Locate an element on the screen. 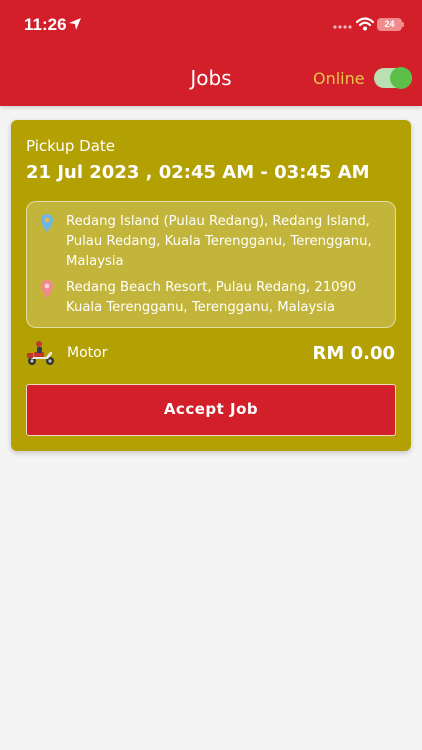 The width and height of the screenshot is (422, 750). battery-tip is located at coordinates (403, 24).